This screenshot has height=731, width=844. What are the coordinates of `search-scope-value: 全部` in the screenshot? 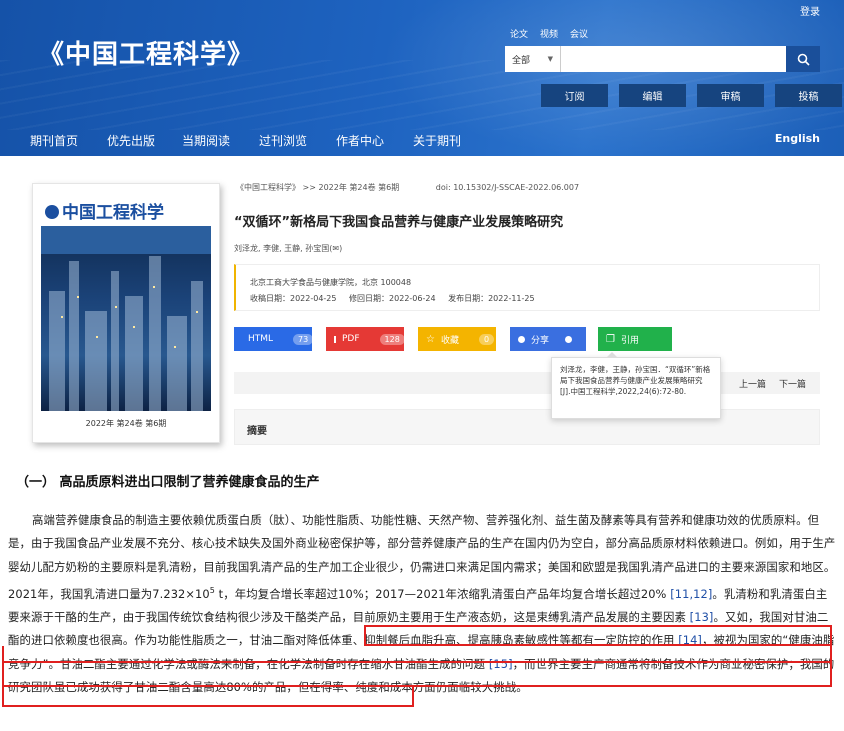 It's located at (521, 60).